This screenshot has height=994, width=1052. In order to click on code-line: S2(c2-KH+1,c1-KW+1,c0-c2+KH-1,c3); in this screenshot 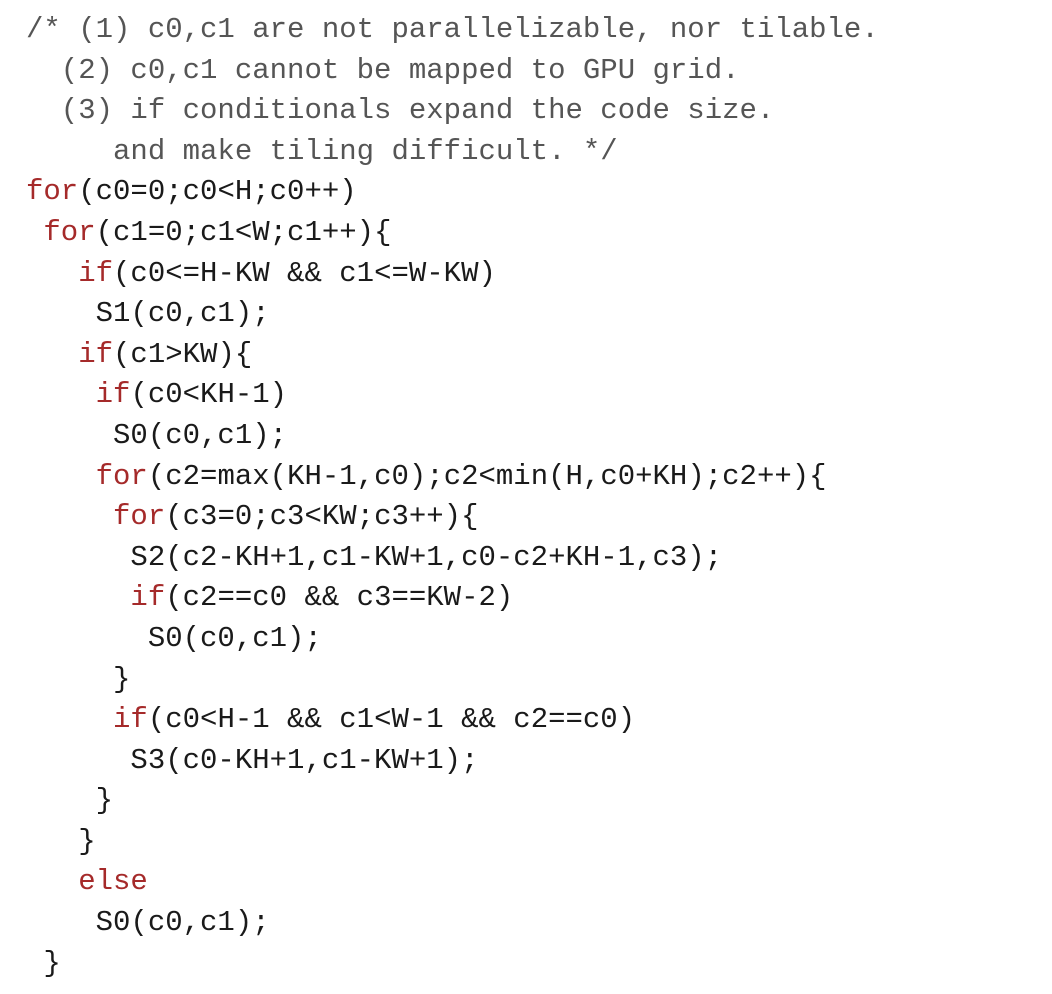, I will do `click(452, 558)`.